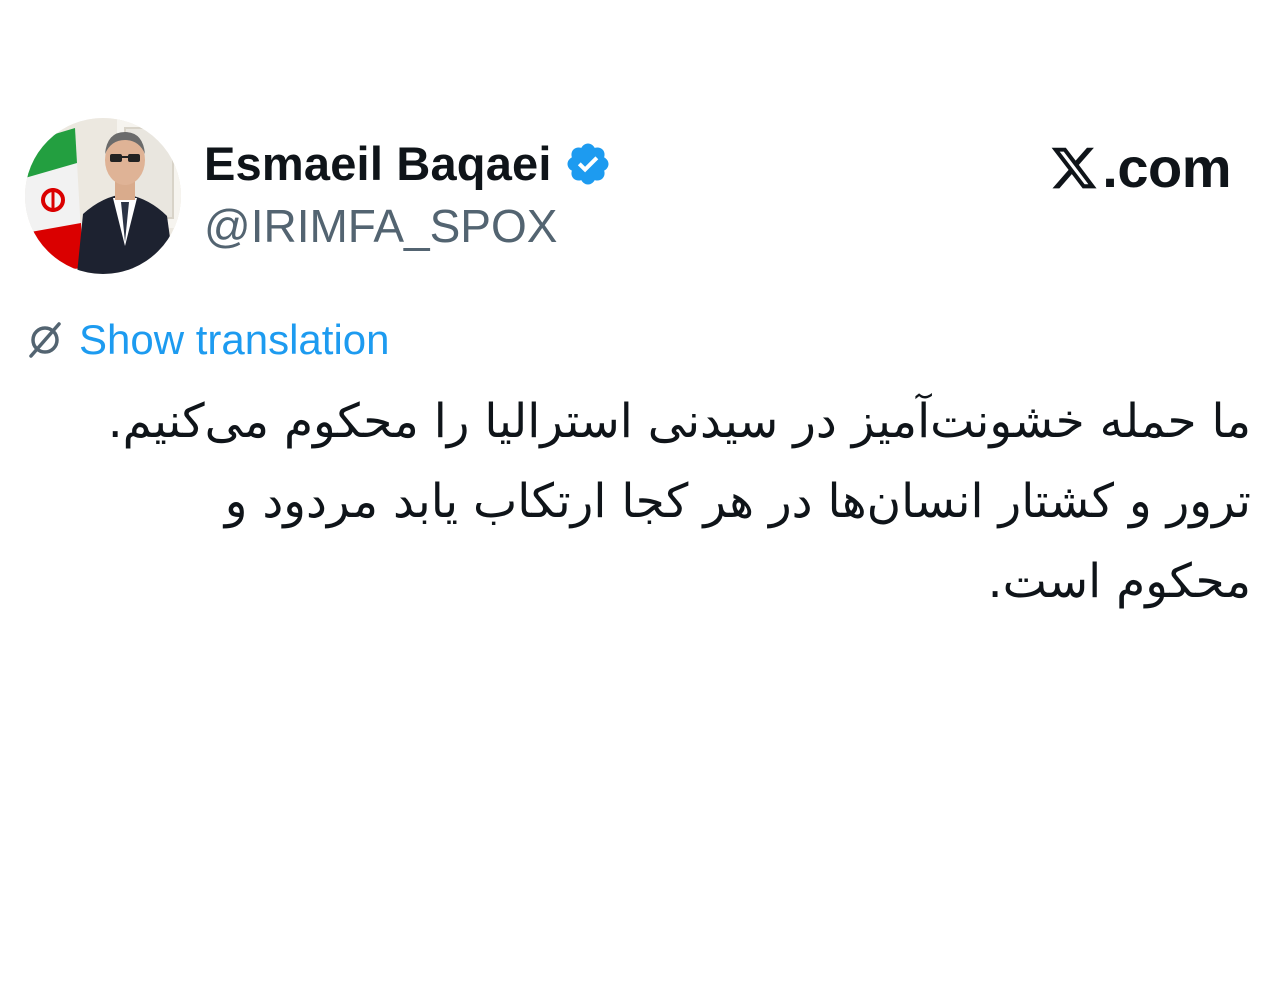 The width and height of the screenshot is (1273, 1006). Describe the element at coordinates (378, 164) in the screenshot. I see `author-display-name: Esmaeil Baqaei` at that location.